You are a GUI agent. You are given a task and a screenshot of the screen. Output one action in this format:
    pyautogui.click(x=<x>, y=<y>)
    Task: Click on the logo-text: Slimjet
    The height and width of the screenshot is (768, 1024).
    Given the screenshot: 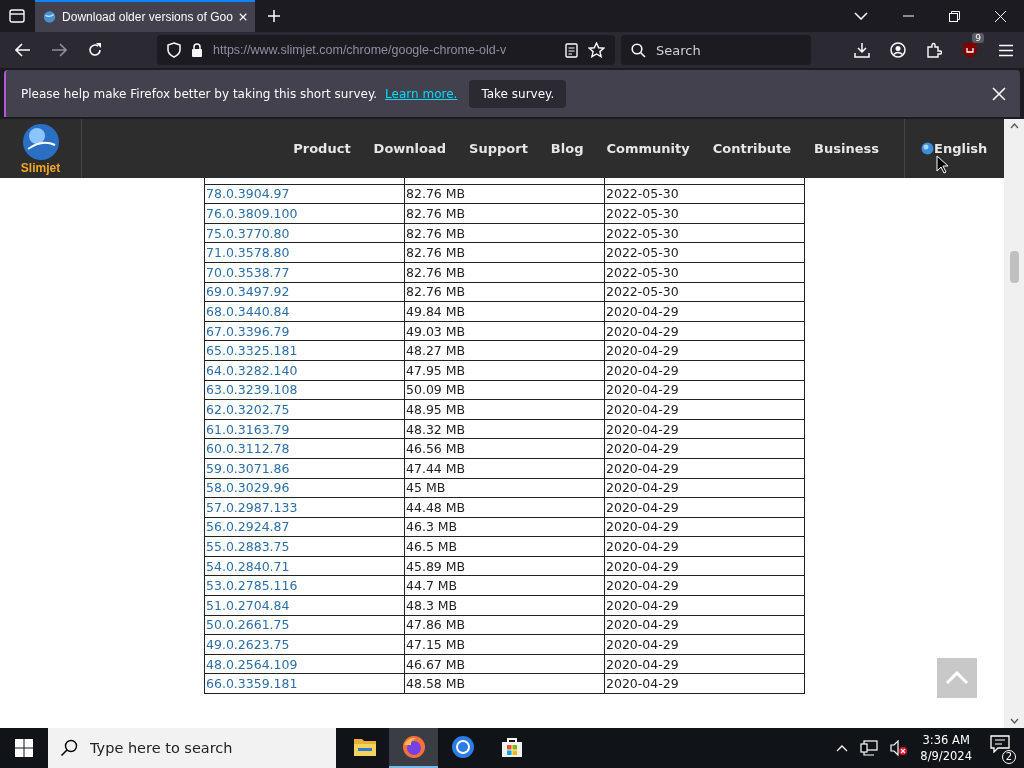 What is the action you would take?
    pyautogui.click(x=40, y=167)
    